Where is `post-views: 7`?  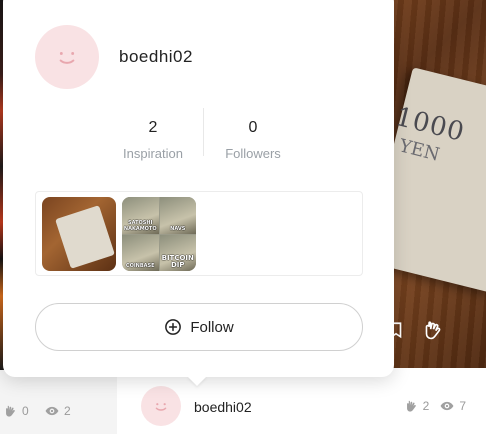 post-views: 7 is located at coordinates (452, 406).